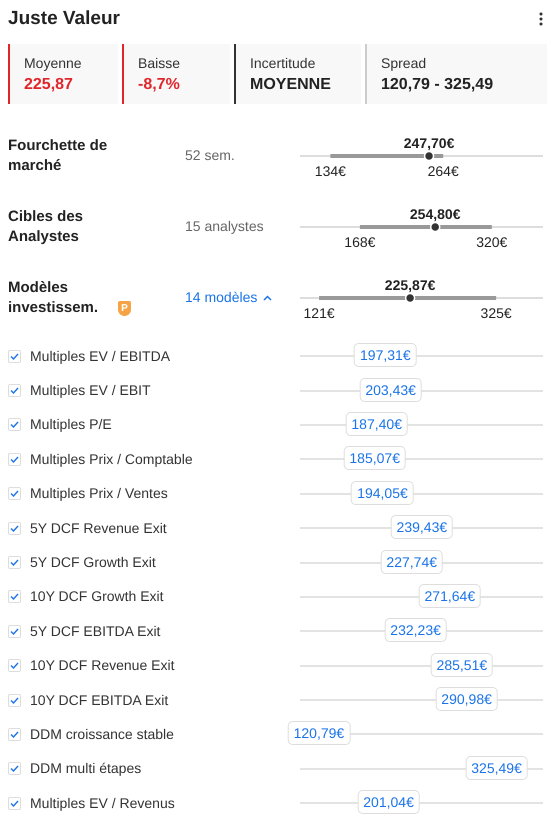 This screenshot has height=821, width=555. I want to click on panel-title: Juste Valeur, so click(64, 18).